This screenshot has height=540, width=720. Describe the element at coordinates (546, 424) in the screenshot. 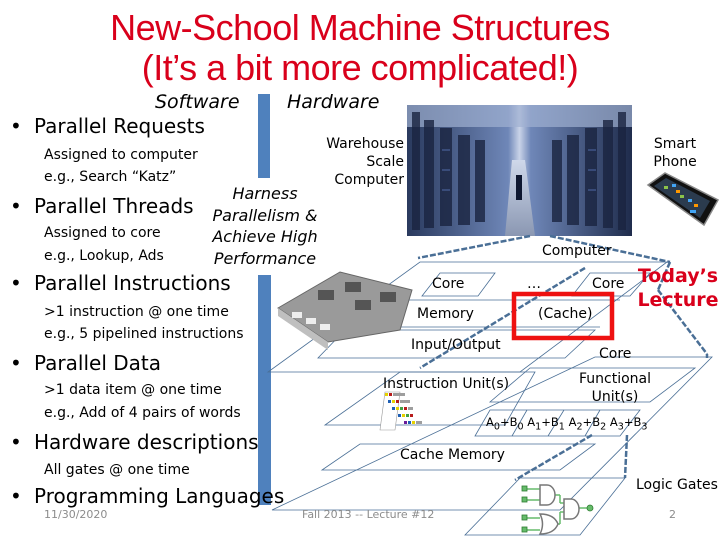

I see `adder: A1+B1` at that location.